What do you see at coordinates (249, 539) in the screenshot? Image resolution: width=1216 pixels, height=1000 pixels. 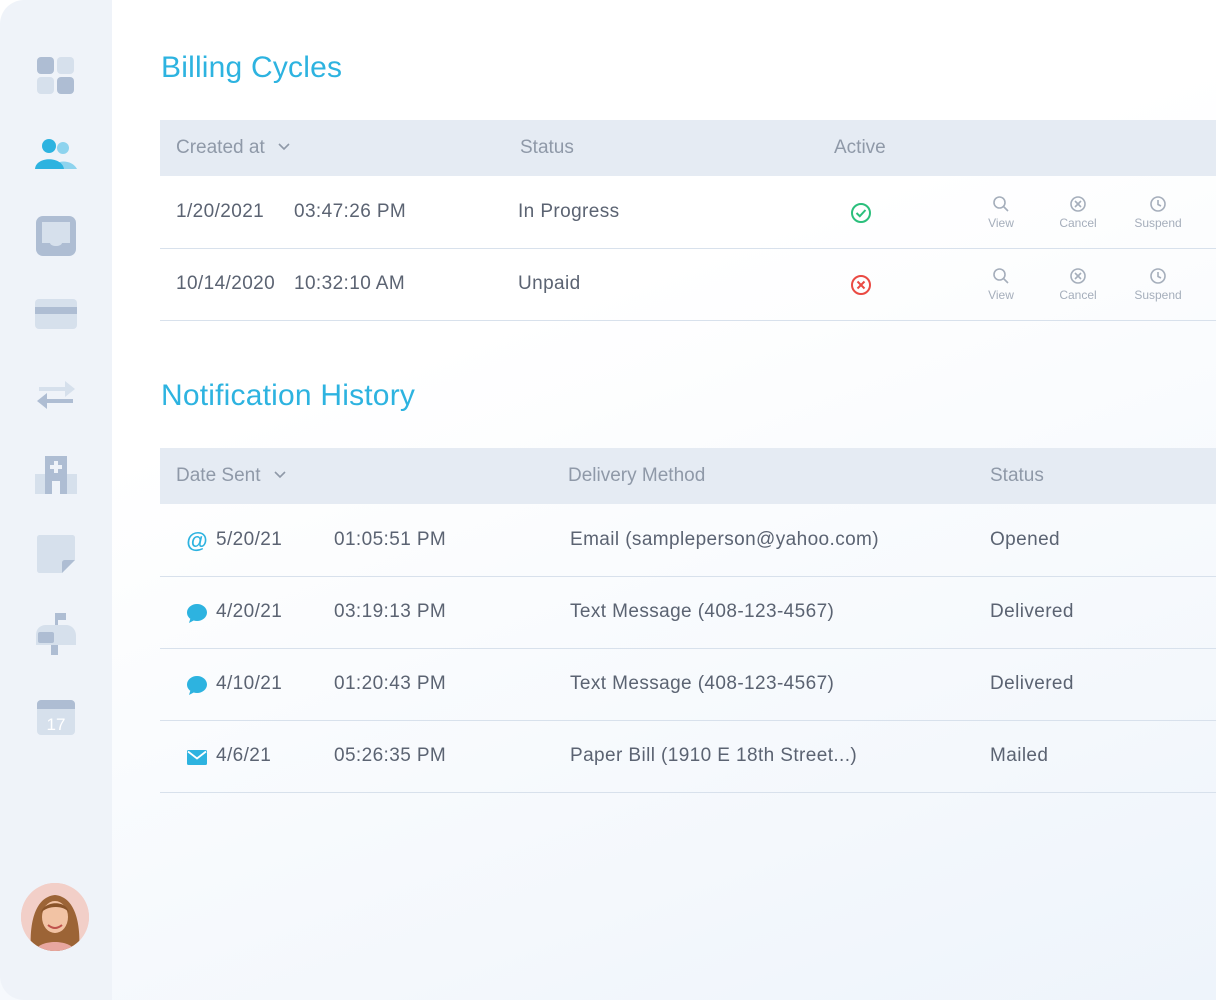 I see `sent-date: 5/20/21` at bounding box center [249, 539].